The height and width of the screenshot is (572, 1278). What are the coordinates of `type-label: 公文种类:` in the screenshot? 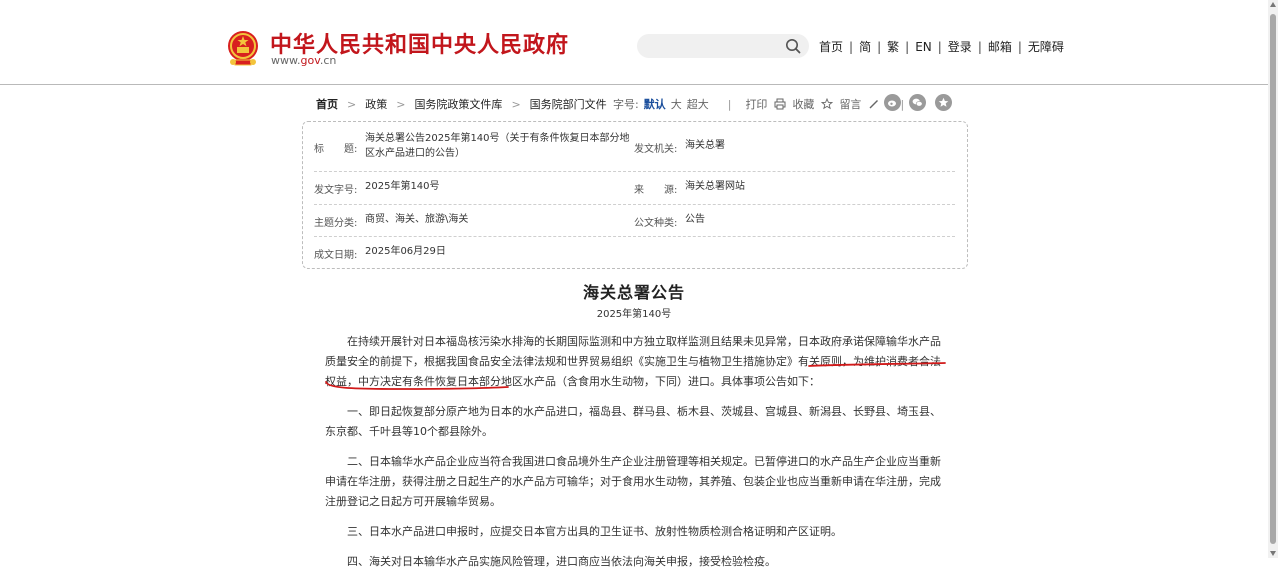 It's located at (656, 223).